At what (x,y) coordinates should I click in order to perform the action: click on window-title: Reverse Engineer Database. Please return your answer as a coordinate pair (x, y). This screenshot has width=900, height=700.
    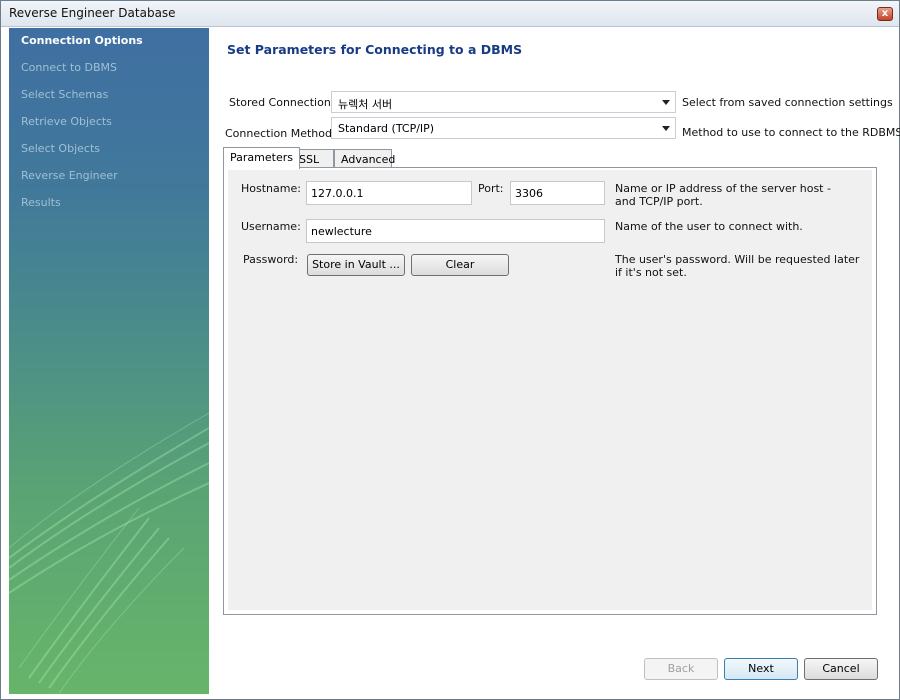
    Looking at the image, I should click on (92, 13).